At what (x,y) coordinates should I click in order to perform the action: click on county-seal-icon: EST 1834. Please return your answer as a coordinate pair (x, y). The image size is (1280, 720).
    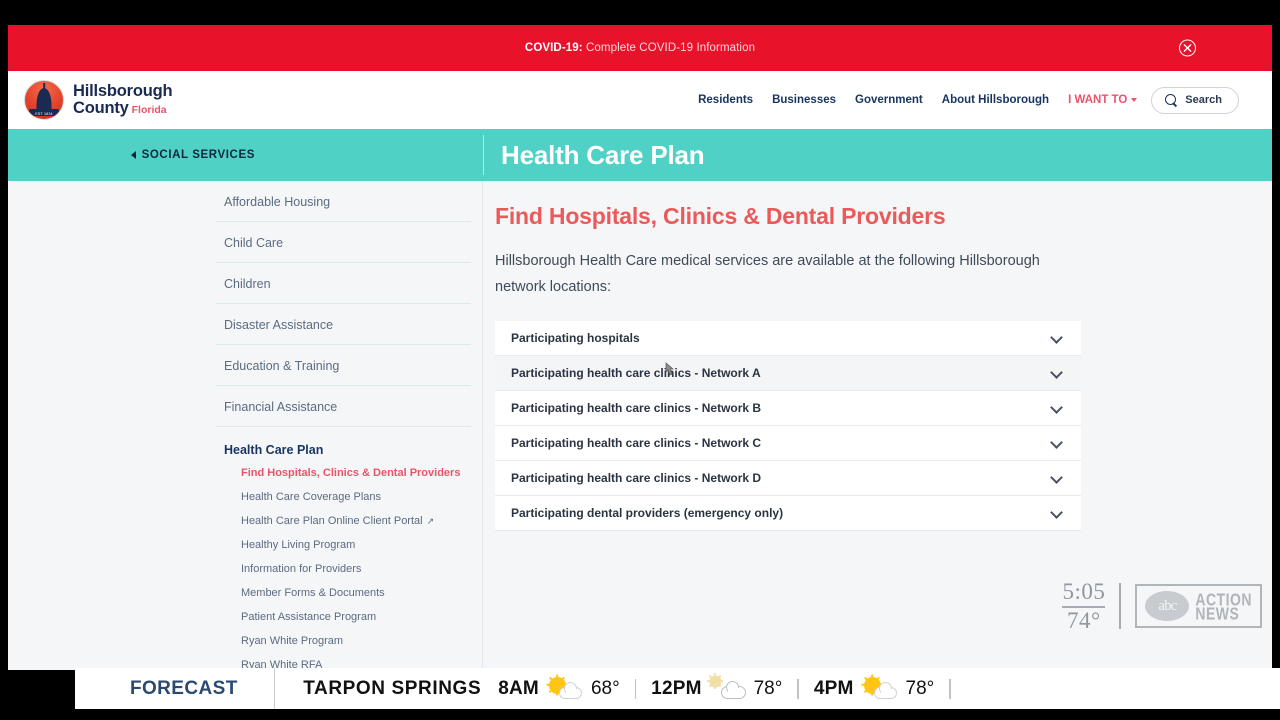
    Looking at the image, I should click on (44, 100).